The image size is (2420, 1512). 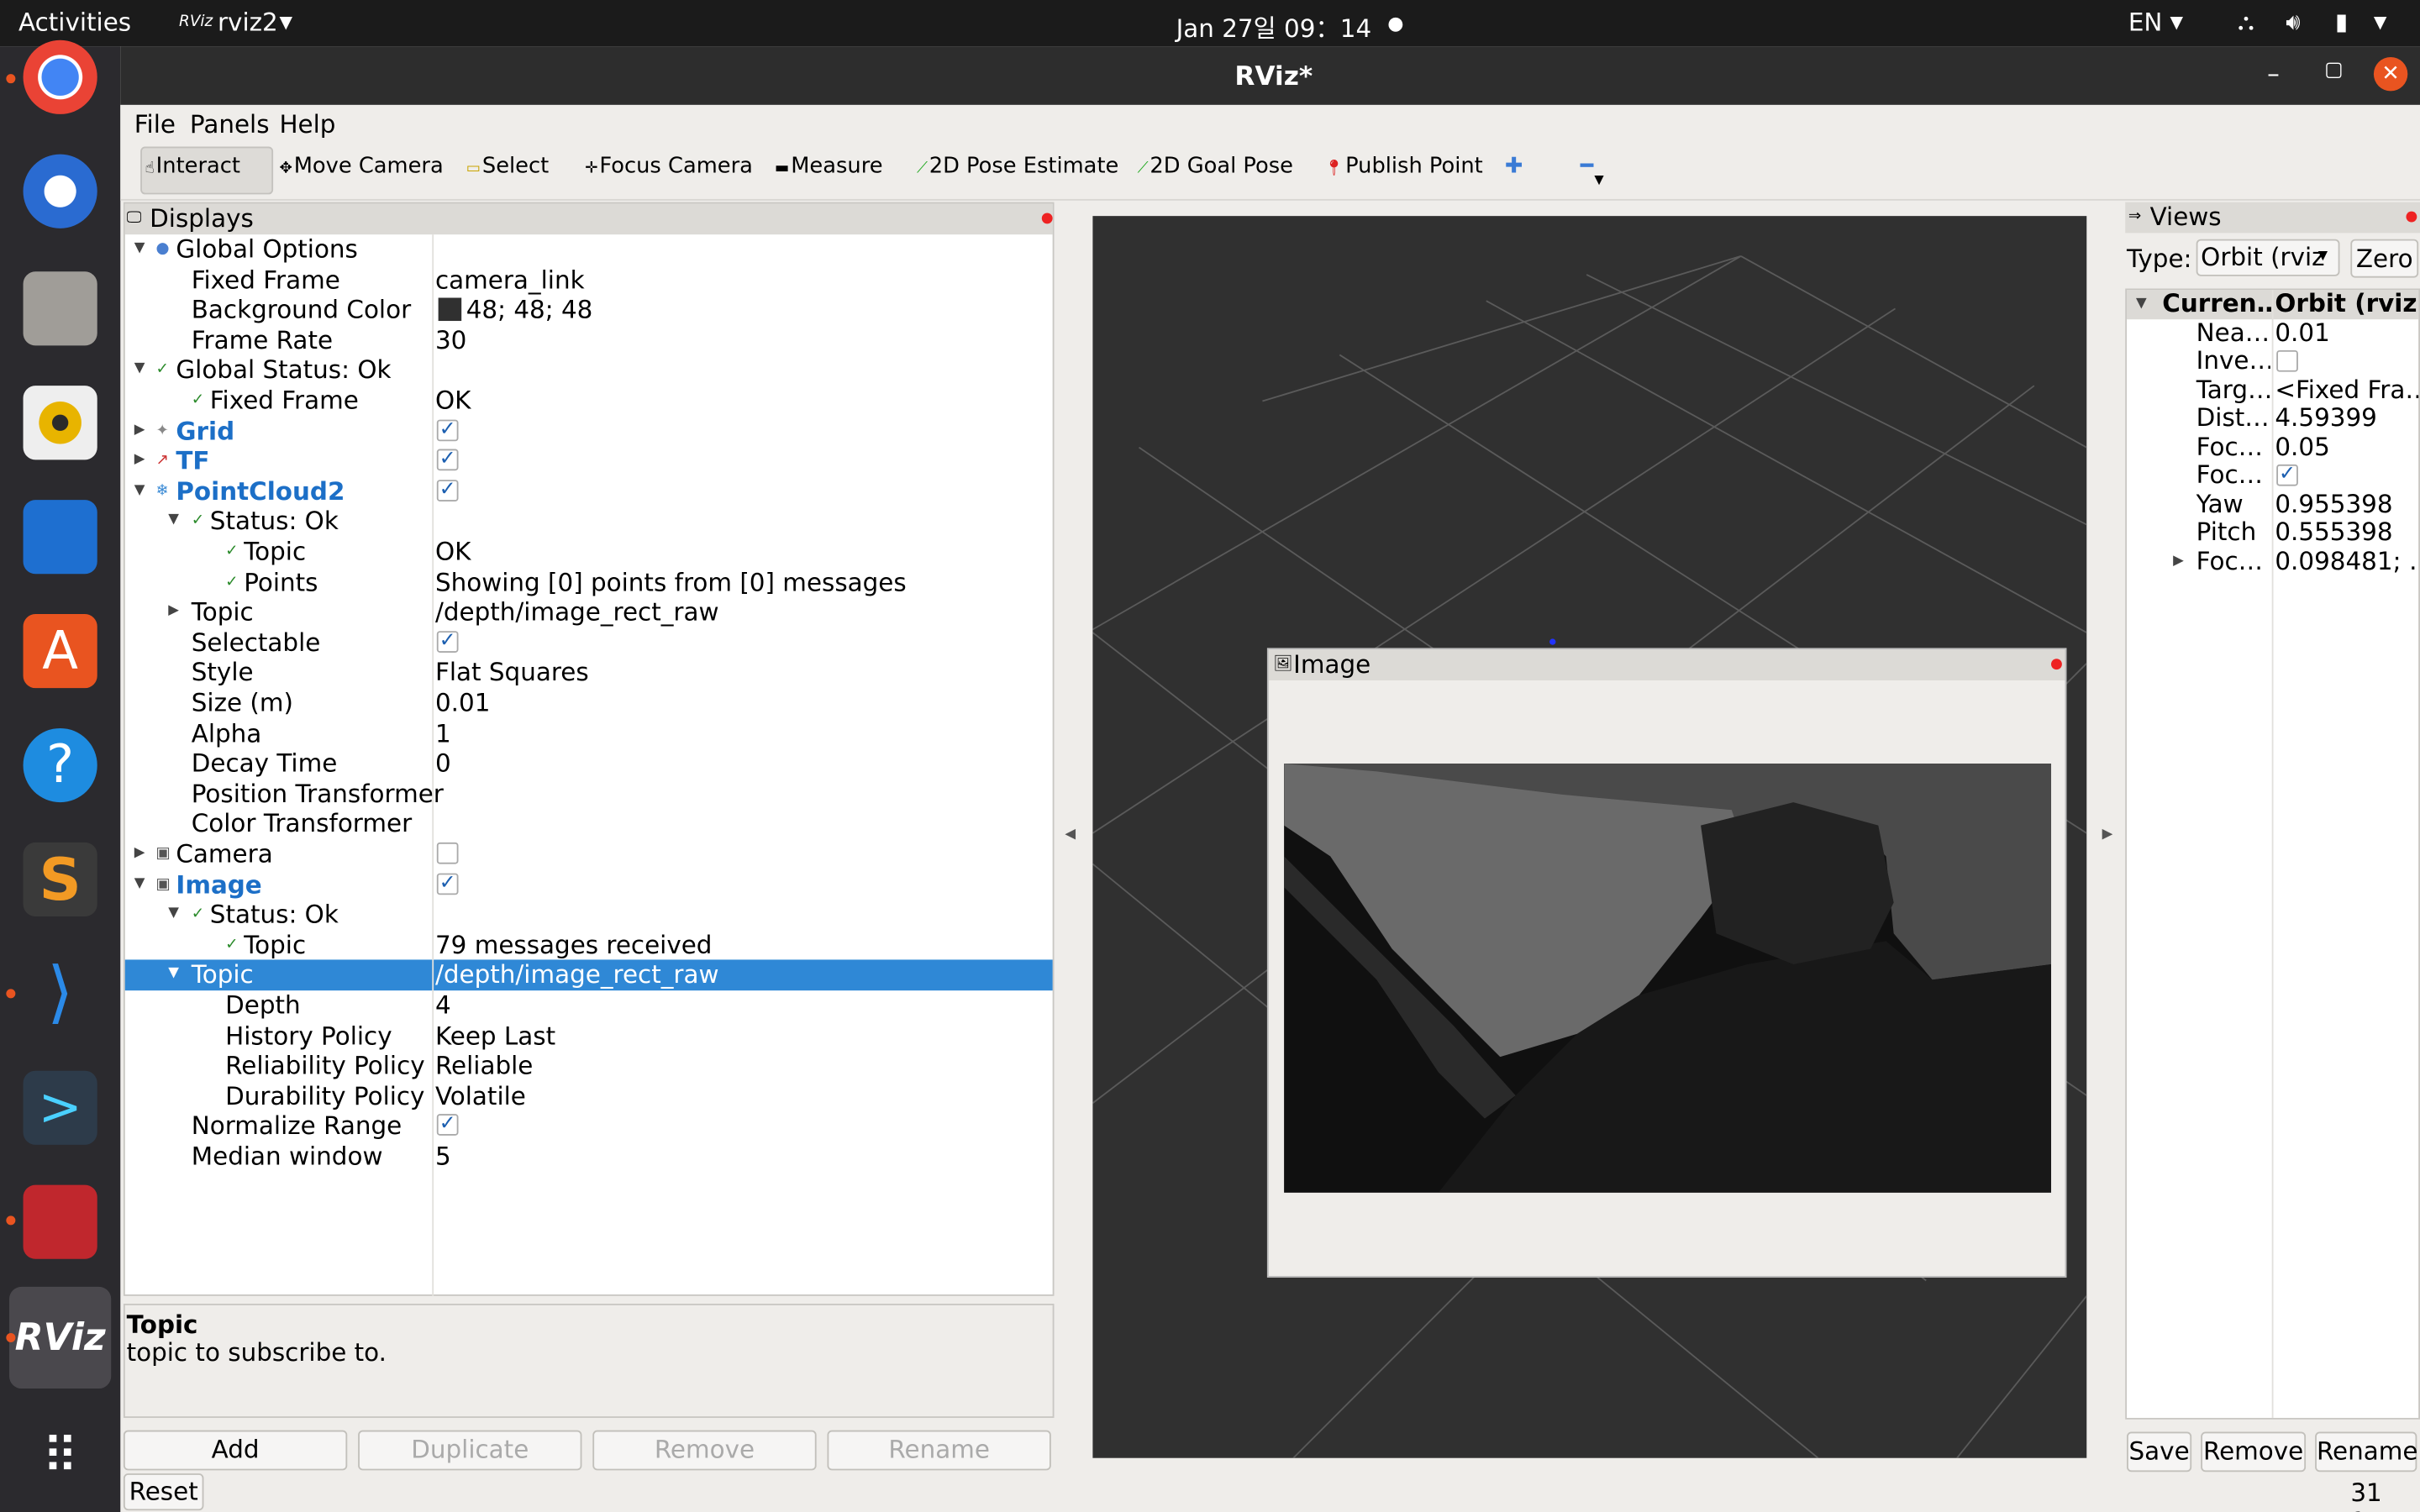 What do you see at coordinates (2346, 332) in the screenshot?
I see `view-property-value: 0.01` at bounding box center [2346, 332].